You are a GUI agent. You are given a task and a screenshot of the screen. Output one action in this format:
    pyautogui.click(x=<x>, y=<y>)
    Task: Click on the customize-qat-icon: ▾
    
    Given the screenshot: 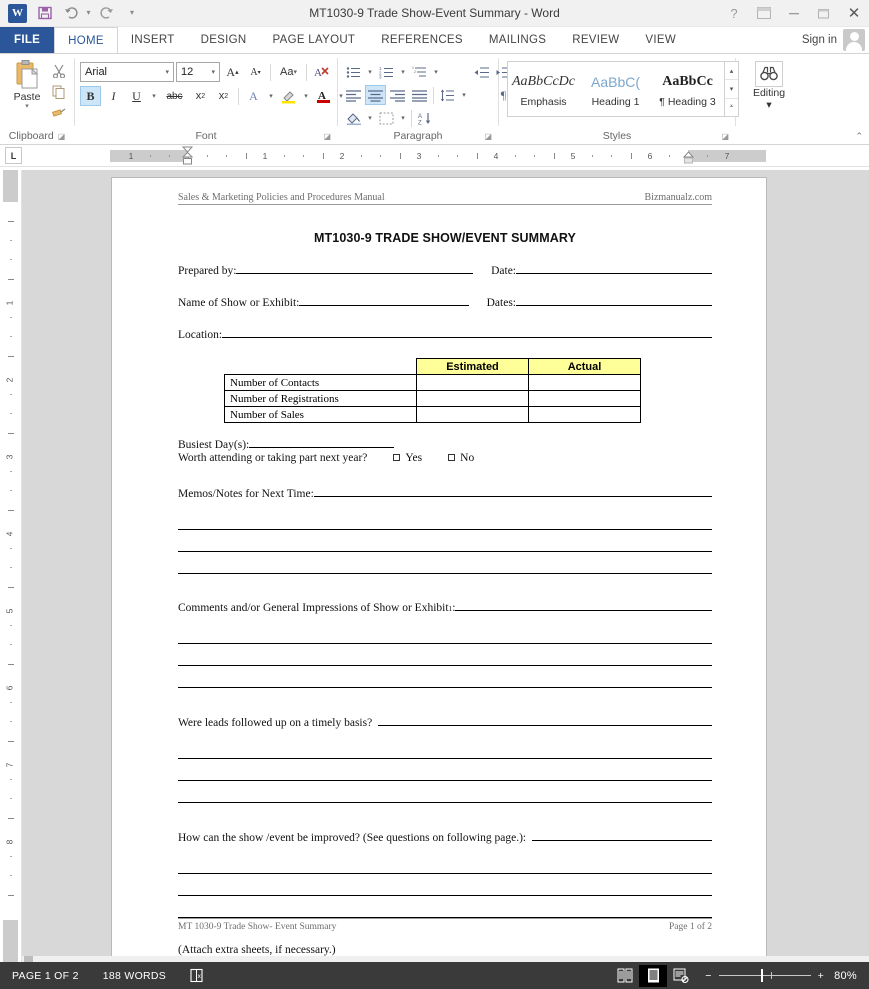 What is the action you would take?
    pyautogui.click(x=132, y=13)
    